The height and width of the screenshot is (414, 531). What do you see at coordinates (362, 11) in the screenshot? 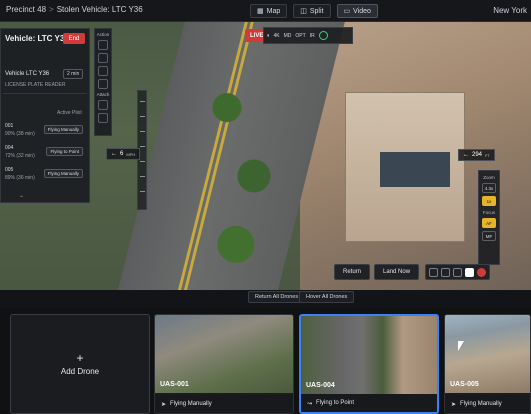
I see `tab-video-label: Video` at bounding box center [362, 11].